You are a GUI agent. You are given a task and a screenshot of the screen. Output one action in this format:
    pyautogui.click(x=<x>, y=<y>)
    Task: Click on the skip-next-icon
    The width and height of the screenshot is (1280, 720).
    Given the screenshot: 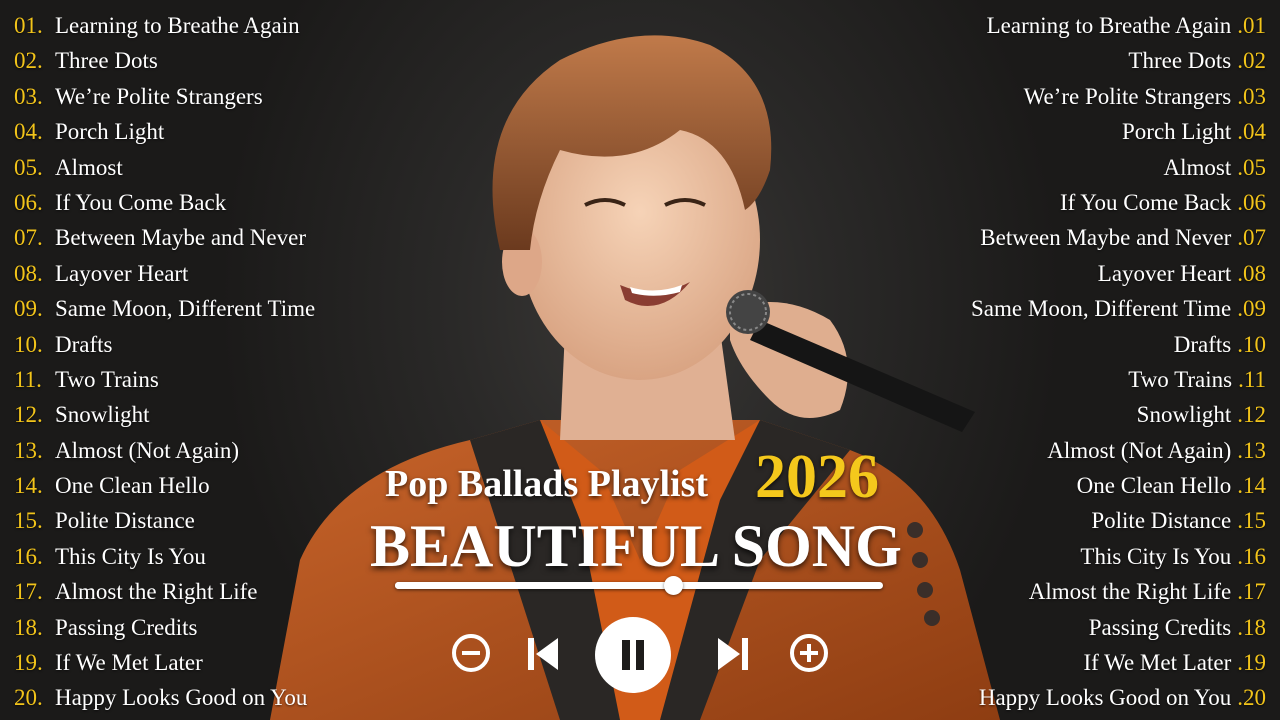 What is the action you would take?
    pyautogui.click(x=732, y=654)
    